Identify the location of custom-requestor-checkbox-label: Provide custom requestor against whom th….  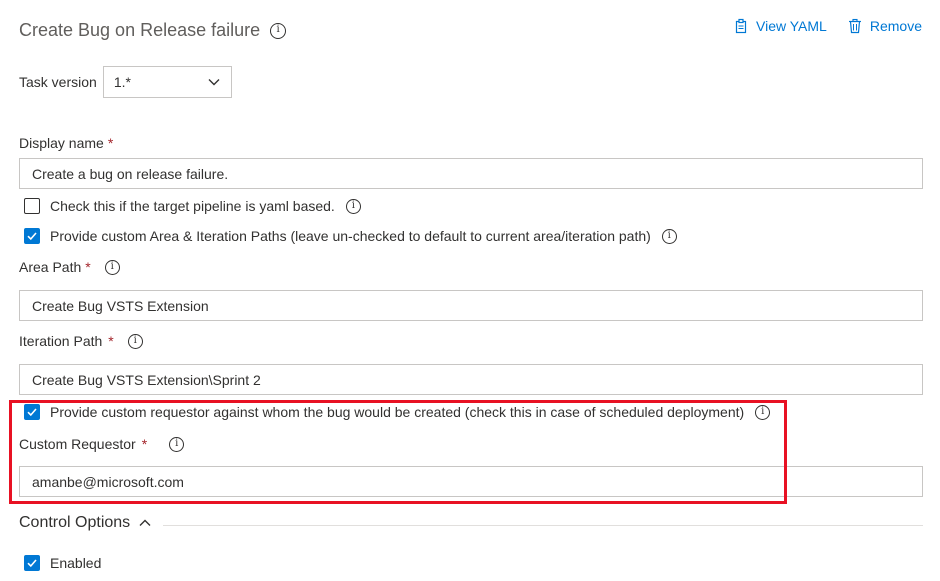
(397, 412).